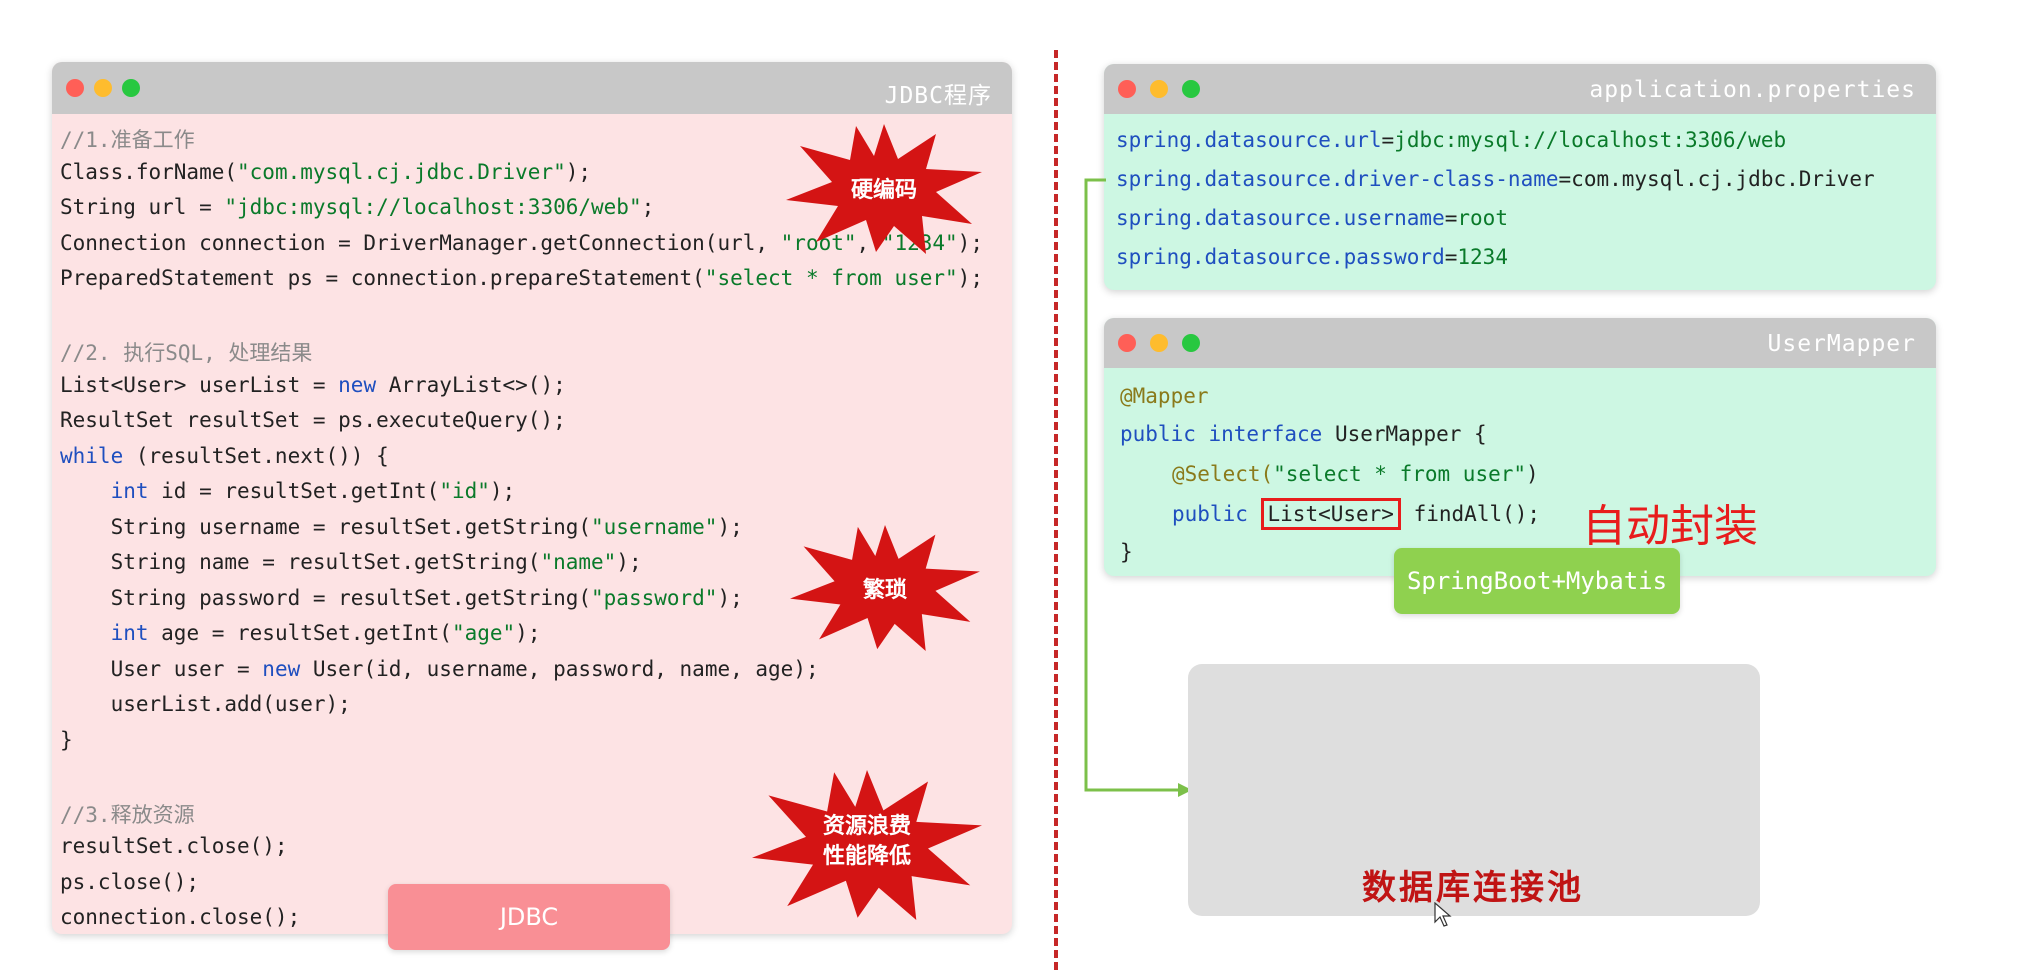  Describe the element at coordinates (66, 739) in the screenshot. I see `code-line: }` at that location.